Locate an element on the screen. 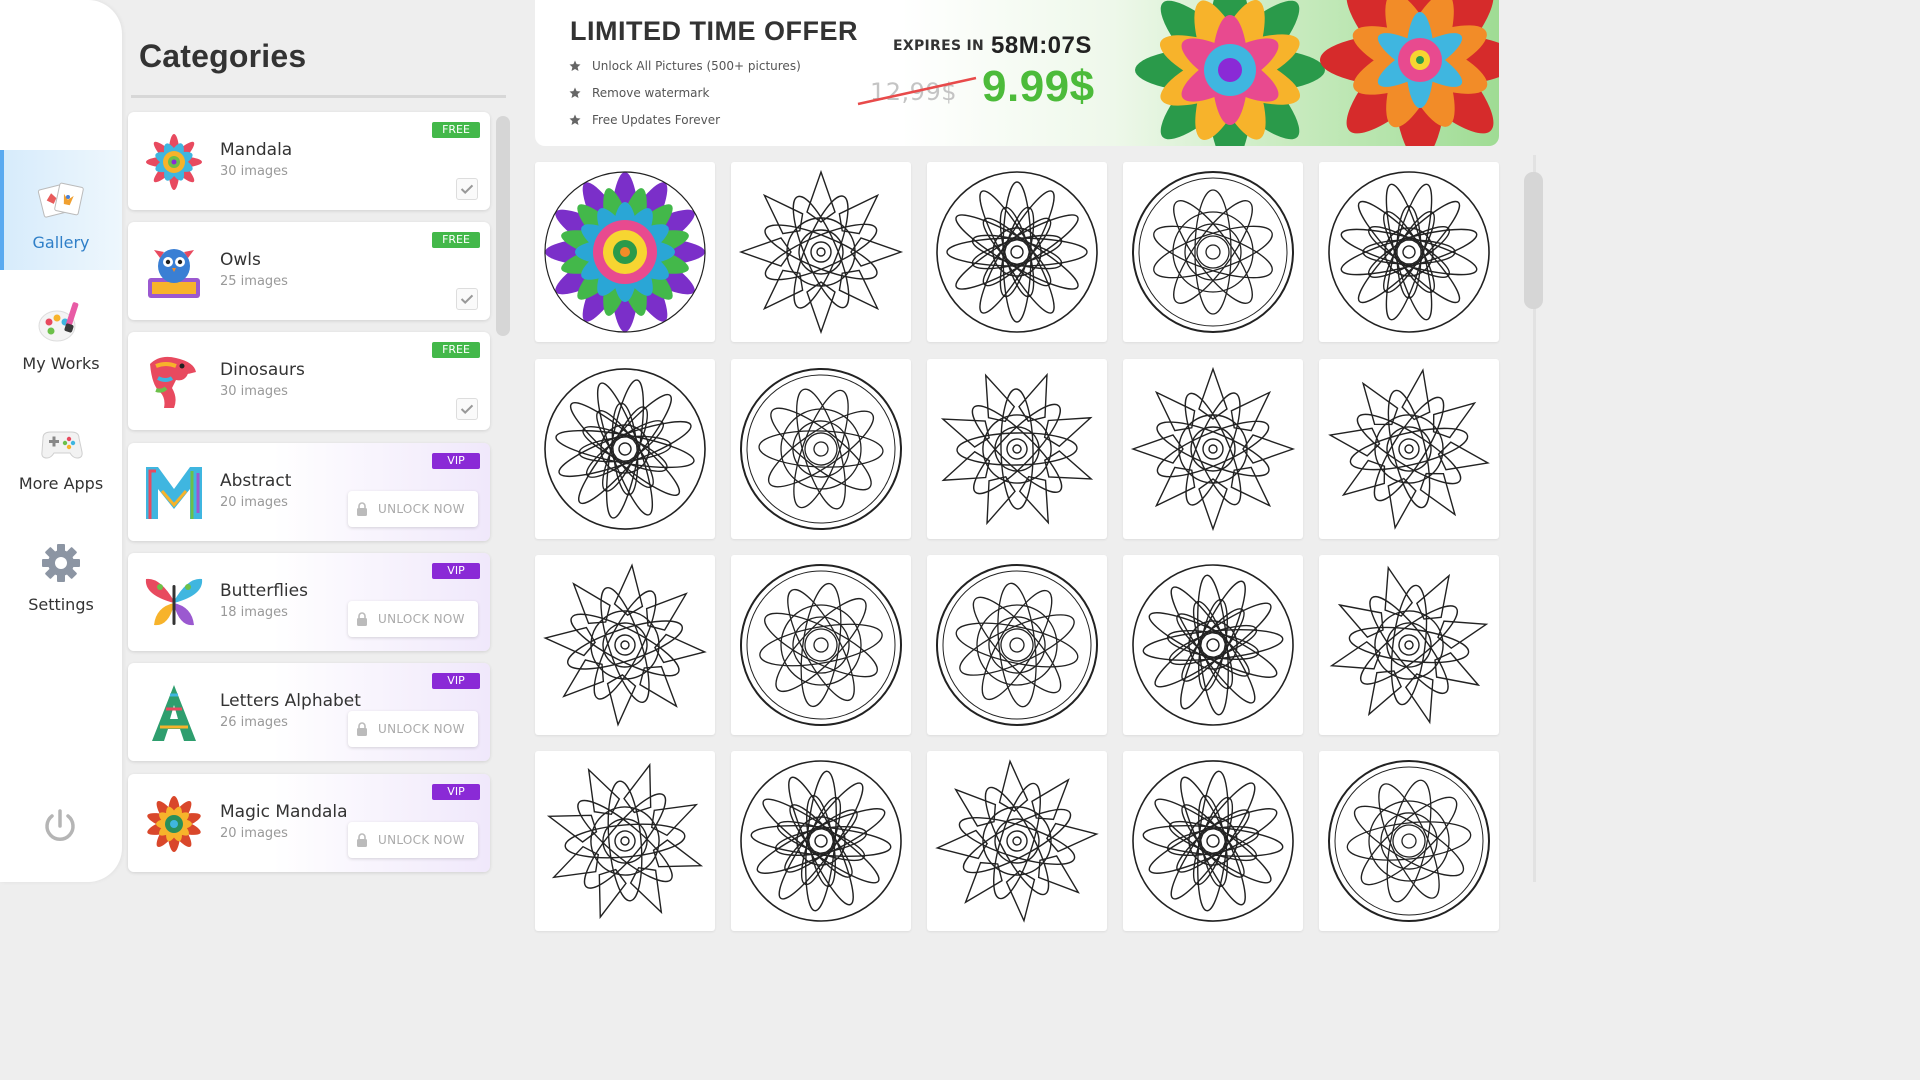 Image resolution: width=1920 pixels, height=1080 pixels. offer-feature: Unlock All Pictures (500+ pictures) is located at coordinates (685, 66).